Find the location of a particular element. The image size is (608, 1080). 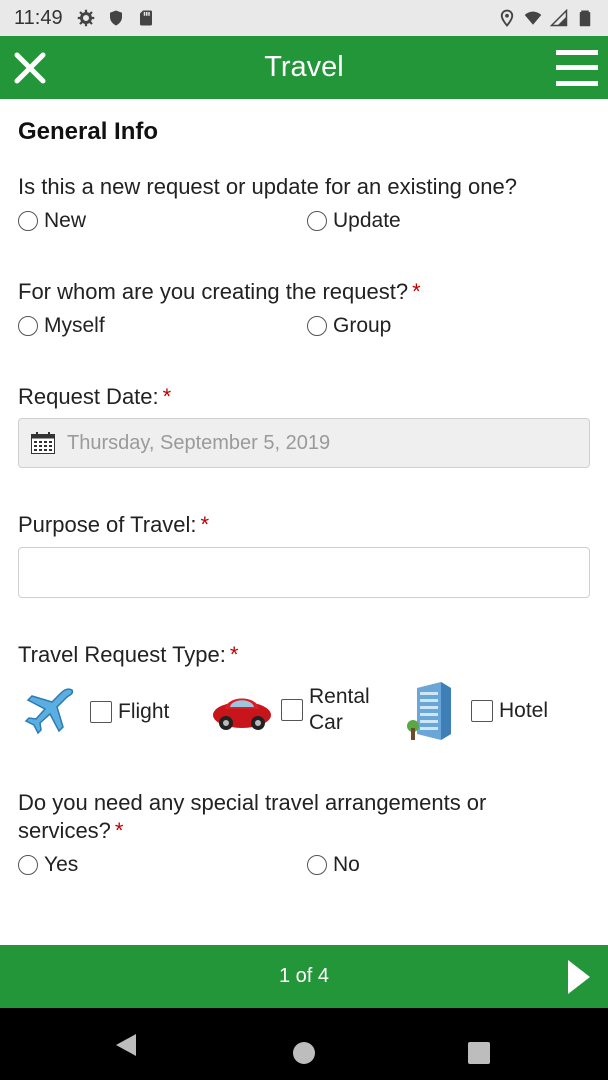

request-date-field: Thursday, September 5, 2019 is located at coordinates (304, 443).